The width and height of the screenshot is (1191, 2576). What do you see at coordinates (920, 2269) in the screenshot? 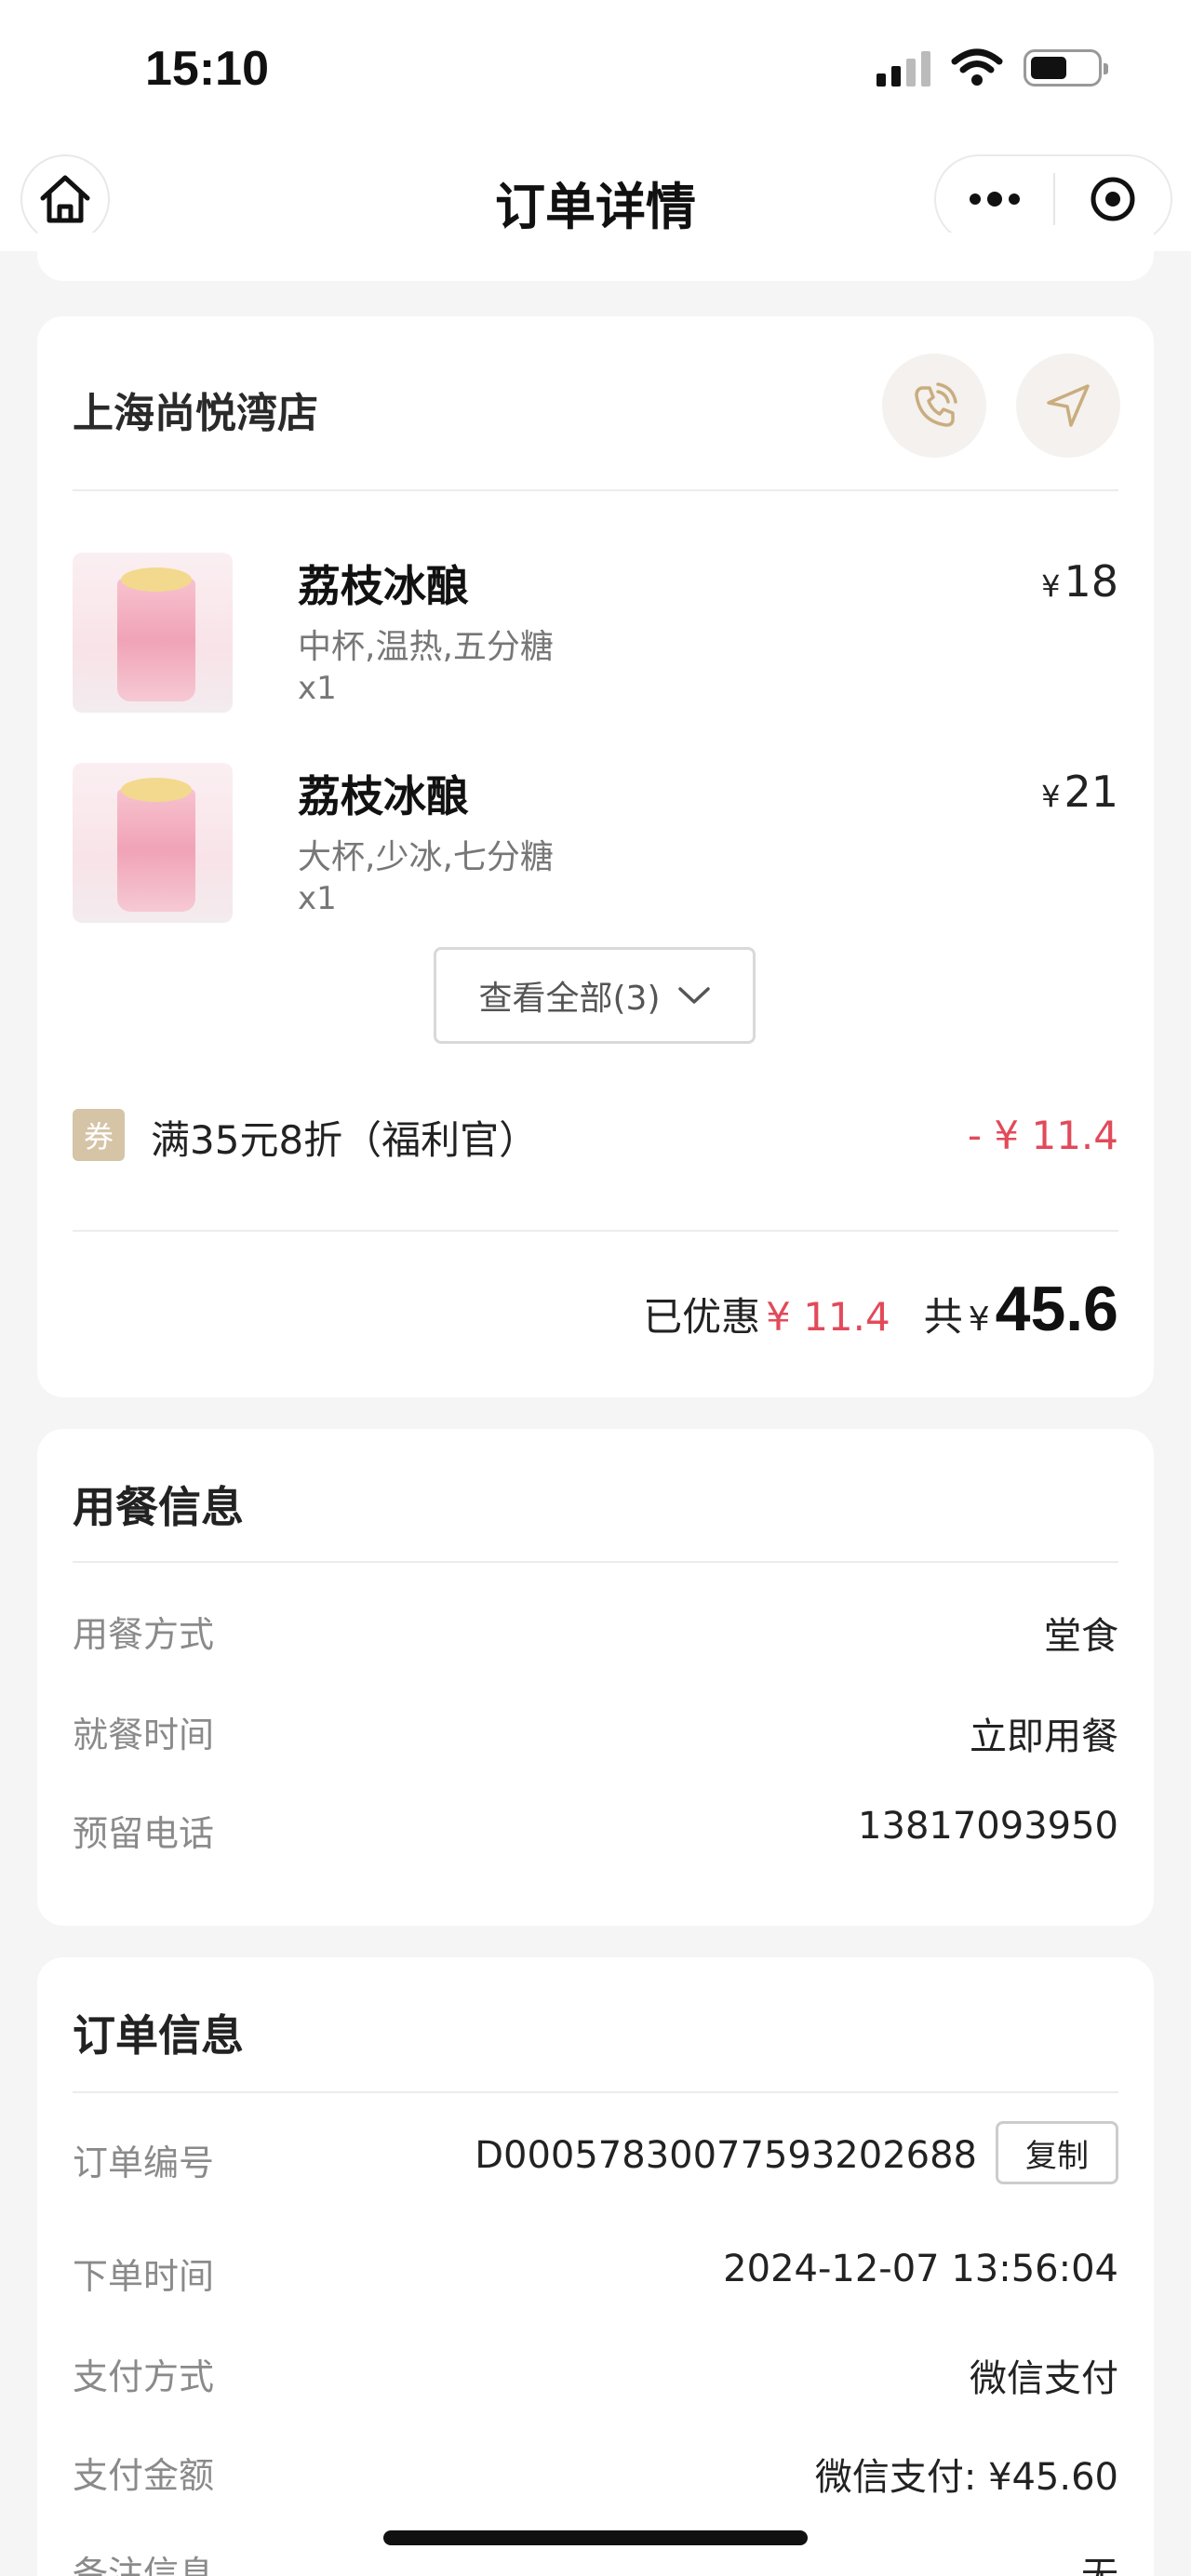
I see `info-value: 2024-12-07 13:56:04` at bounding box center [920, 2269].